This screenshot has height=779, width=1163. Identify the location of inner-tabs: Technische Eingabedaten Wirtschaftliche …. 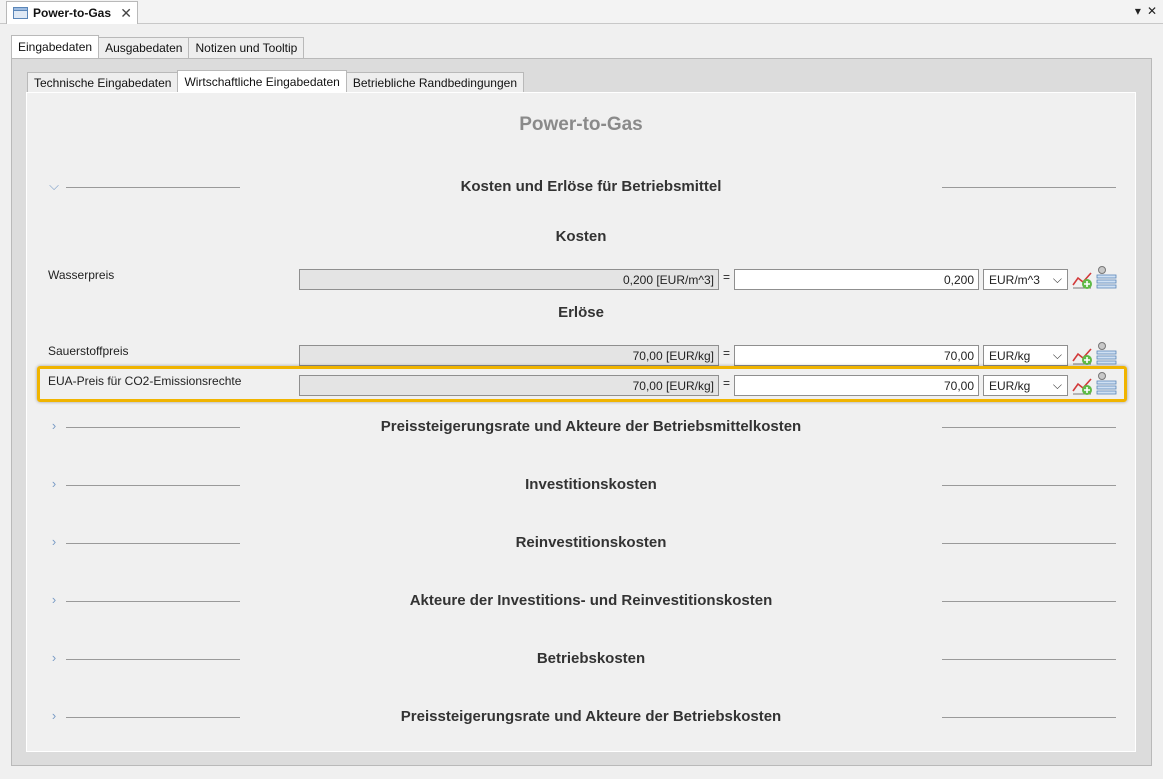
(275, 81).